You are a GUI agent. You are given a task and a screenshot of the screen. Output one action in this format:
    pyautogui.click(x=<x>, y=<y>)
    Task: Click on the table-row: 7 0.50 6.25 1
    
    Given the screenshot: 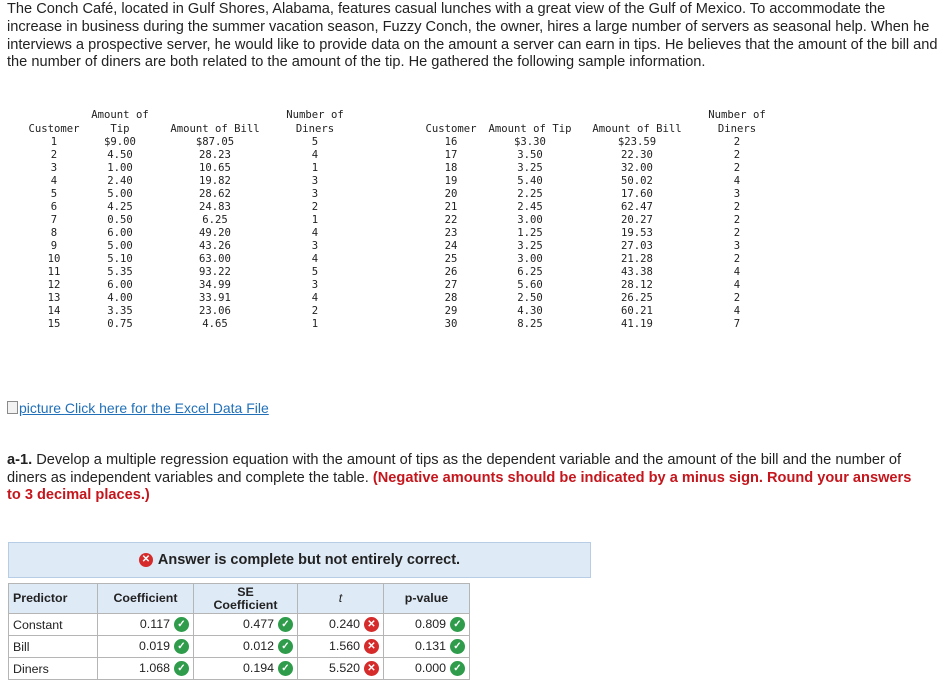 What is the action you would take?
    pyautogui.click(x=190, y=220)
    